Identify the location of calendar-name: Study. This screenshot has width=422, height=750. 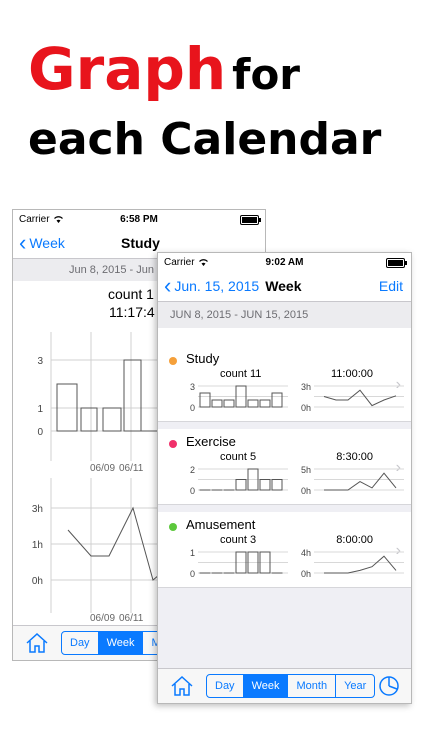
(203, 358).